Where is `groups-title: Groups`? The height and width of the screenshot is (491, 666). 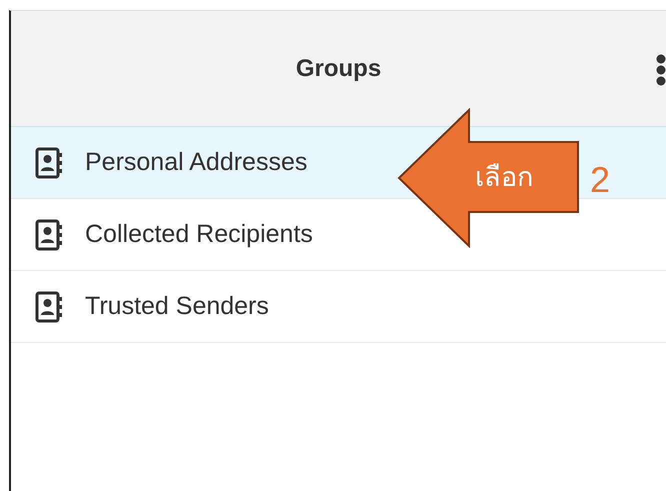 groups-title: Groups is located at coordinates (339, 69).